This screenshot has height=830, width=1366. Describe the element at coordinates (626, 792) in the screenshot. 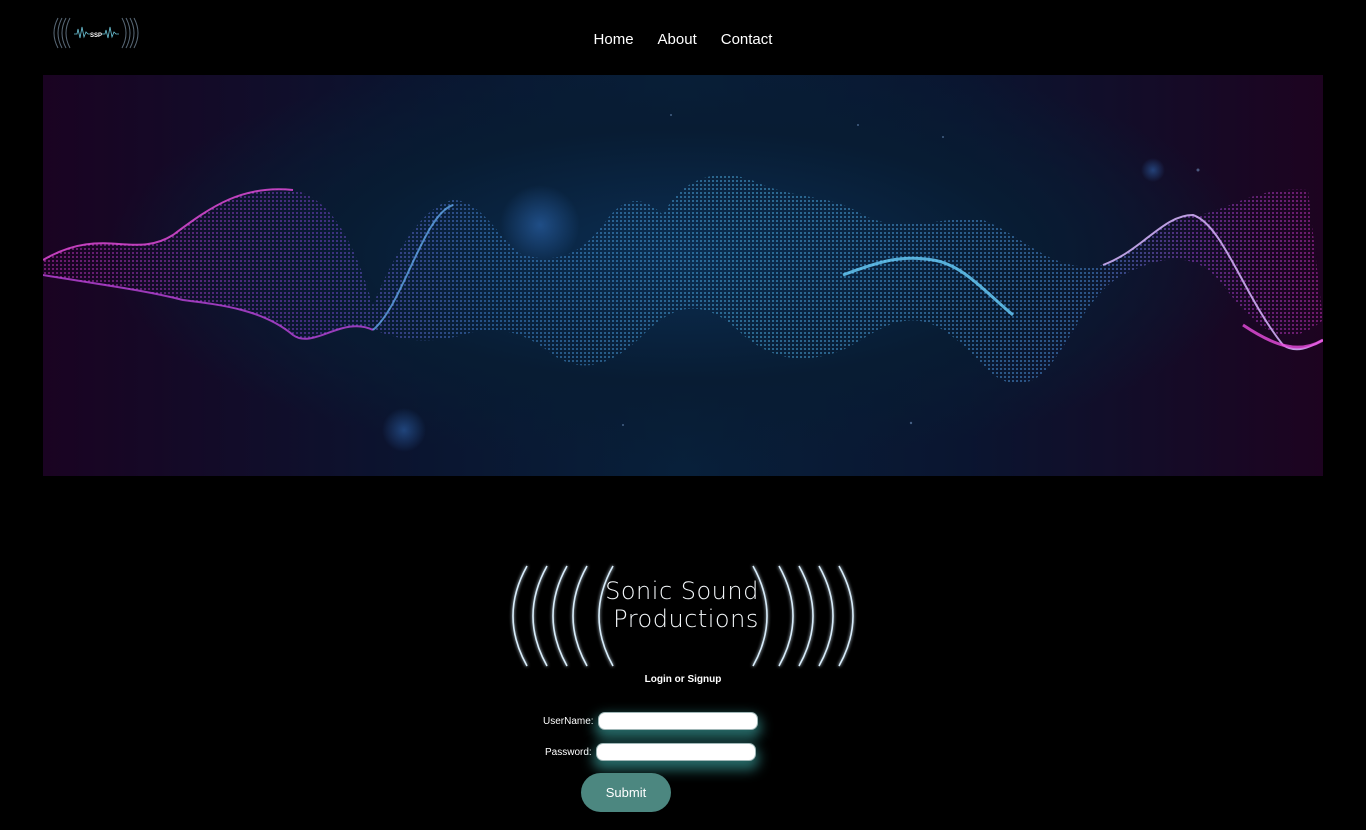

I see `submit-button: Submit` at that location.